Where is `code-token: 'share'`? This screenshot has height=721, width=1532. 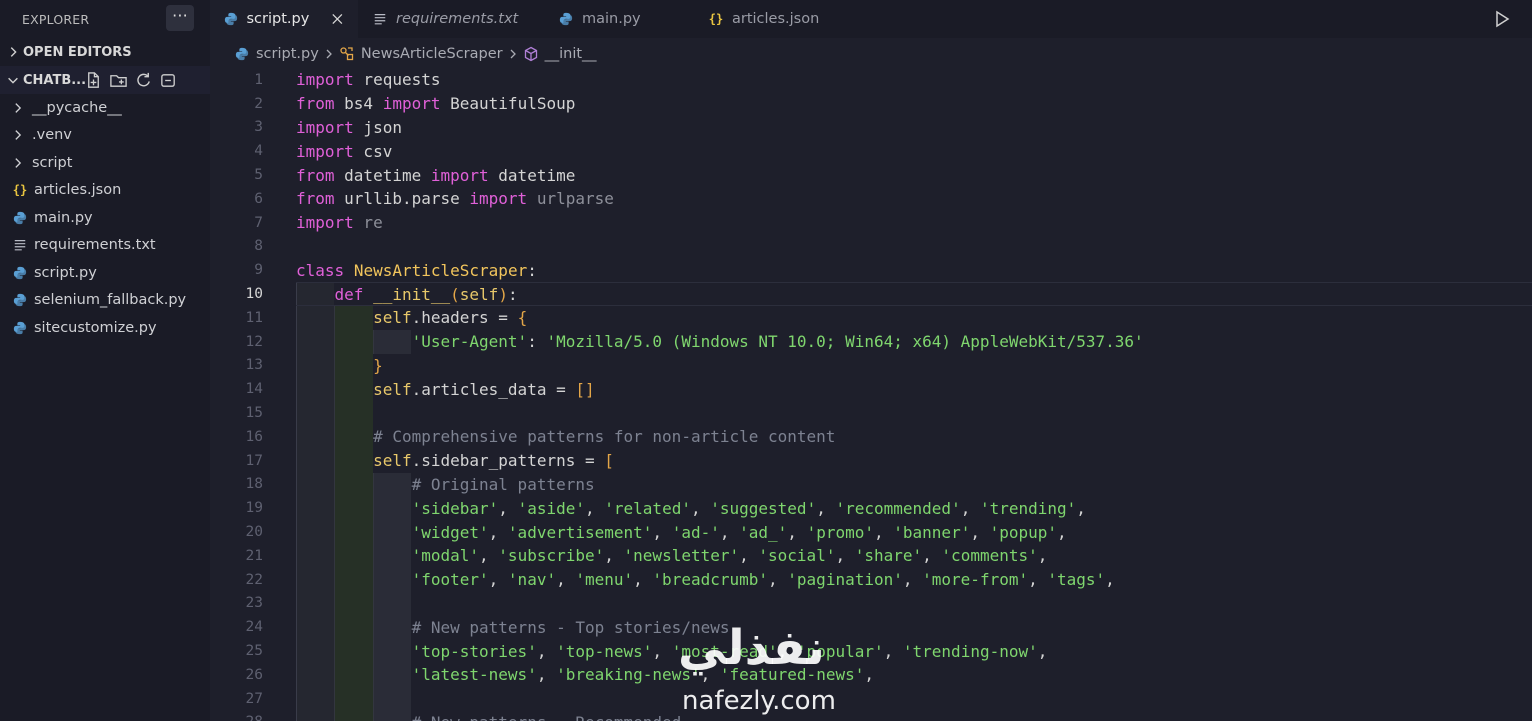 code-token: 'share' is located at coordinates (888, 556).